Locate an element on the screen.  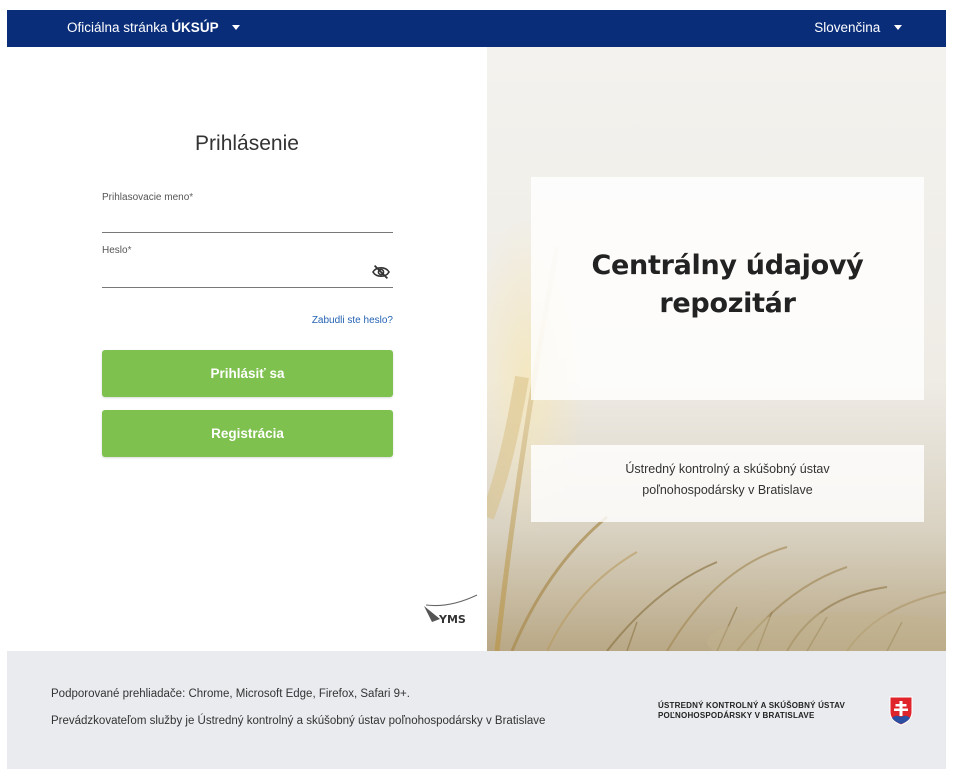
official-site-dropdown: Oficiálna stránka ÚKSÚP is located at coordinates (154, 27).